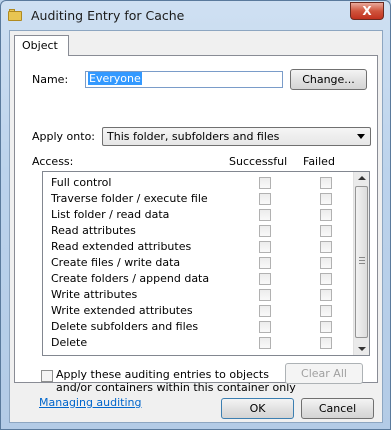  Describe the element at coordinates (53, 161) in the screenshot. I see `access-label: Access:` at that location.